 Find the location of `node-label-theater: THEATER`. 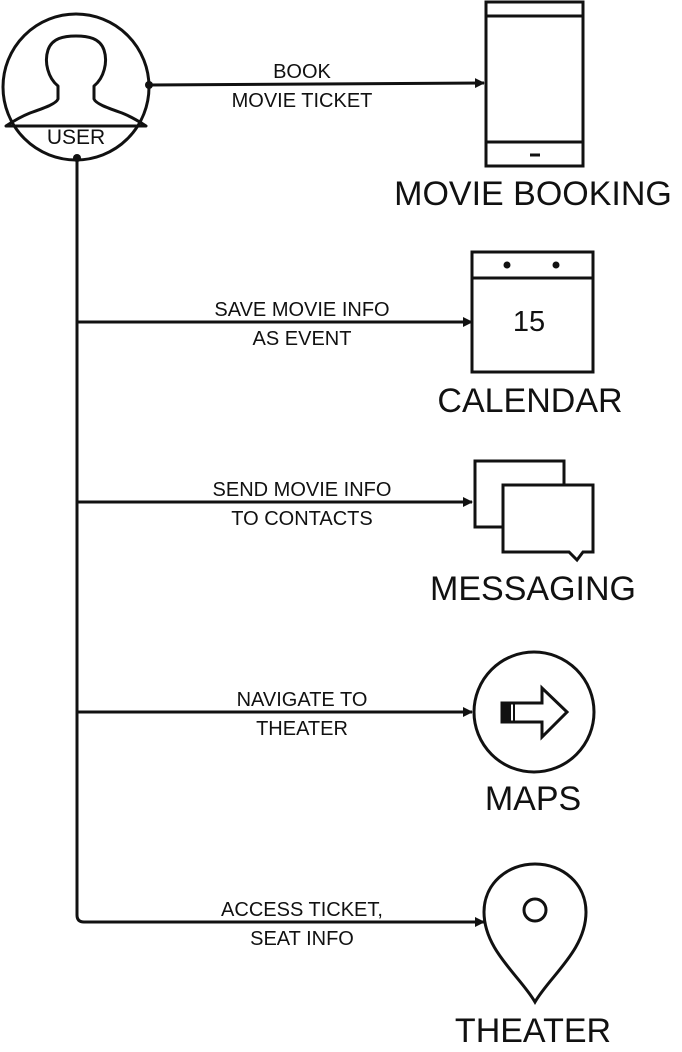

node-label-theater: THEATER is located at coordinates (533, 1031).